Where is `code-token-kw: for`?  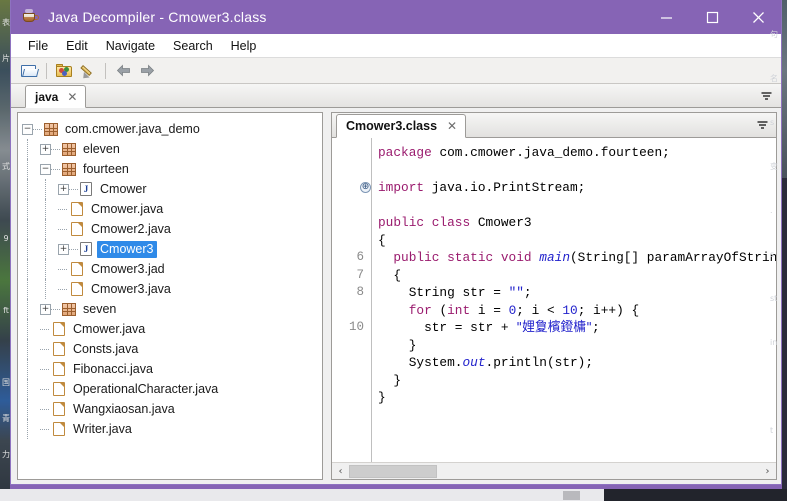 code-token-kw: for is located at coordinates (420, 310).